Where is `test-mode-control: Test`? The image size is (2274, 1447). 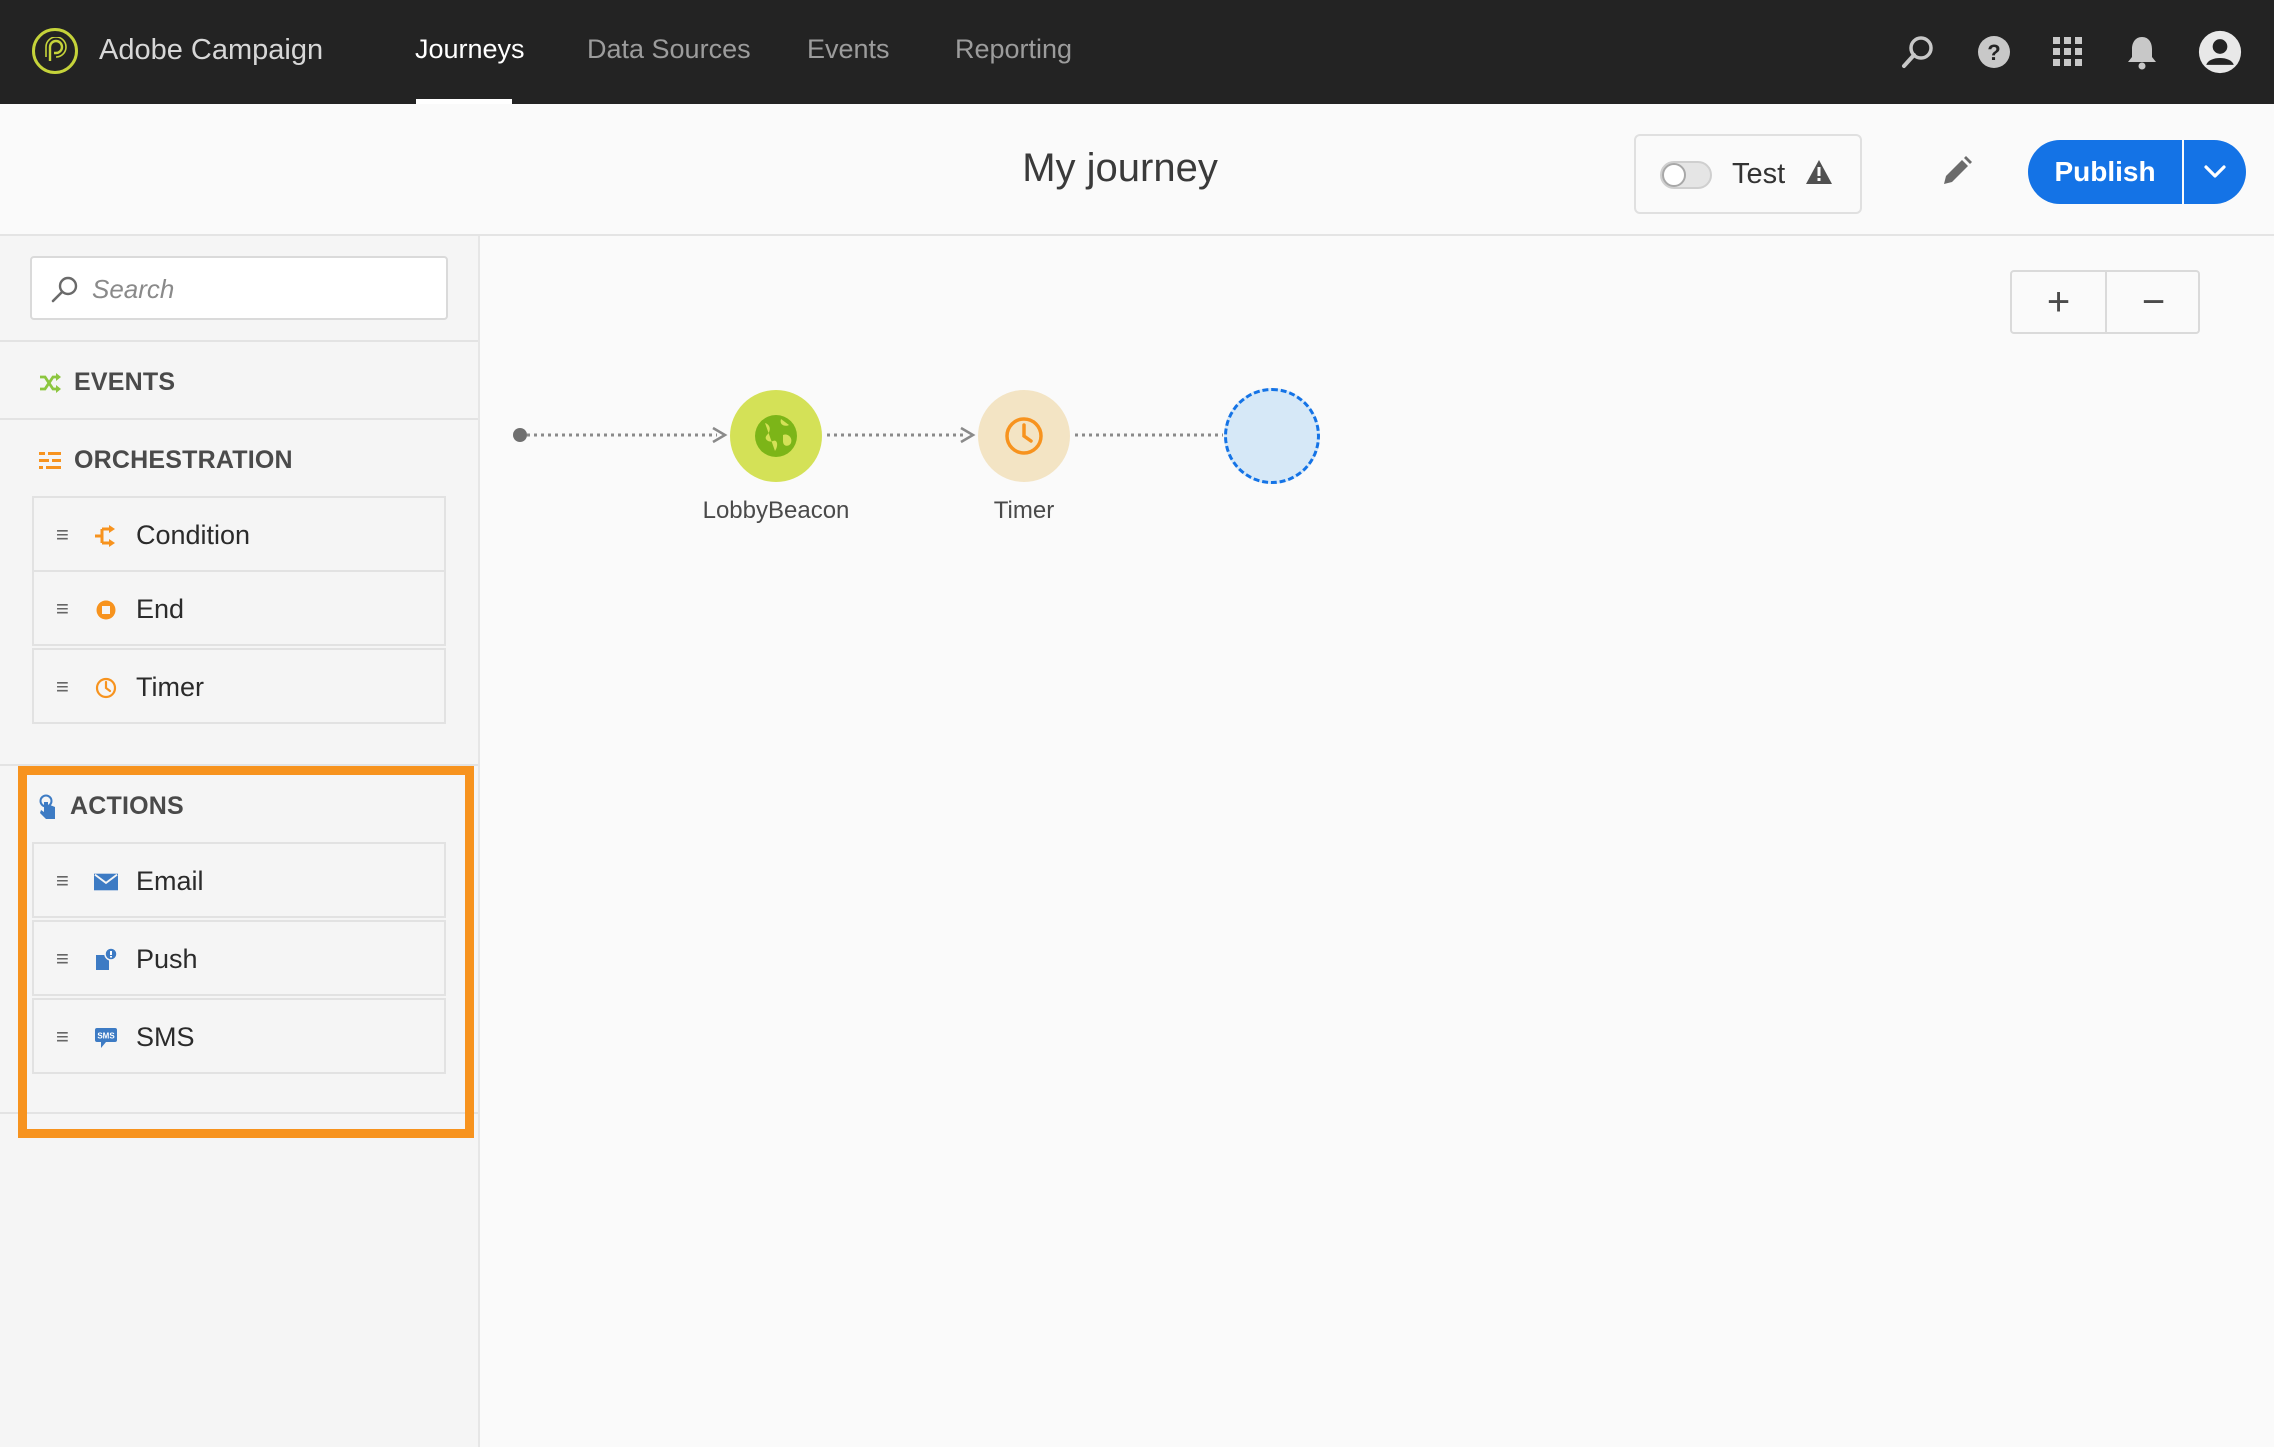
test-mode-control: Test is located at coordinates (1748, 174).